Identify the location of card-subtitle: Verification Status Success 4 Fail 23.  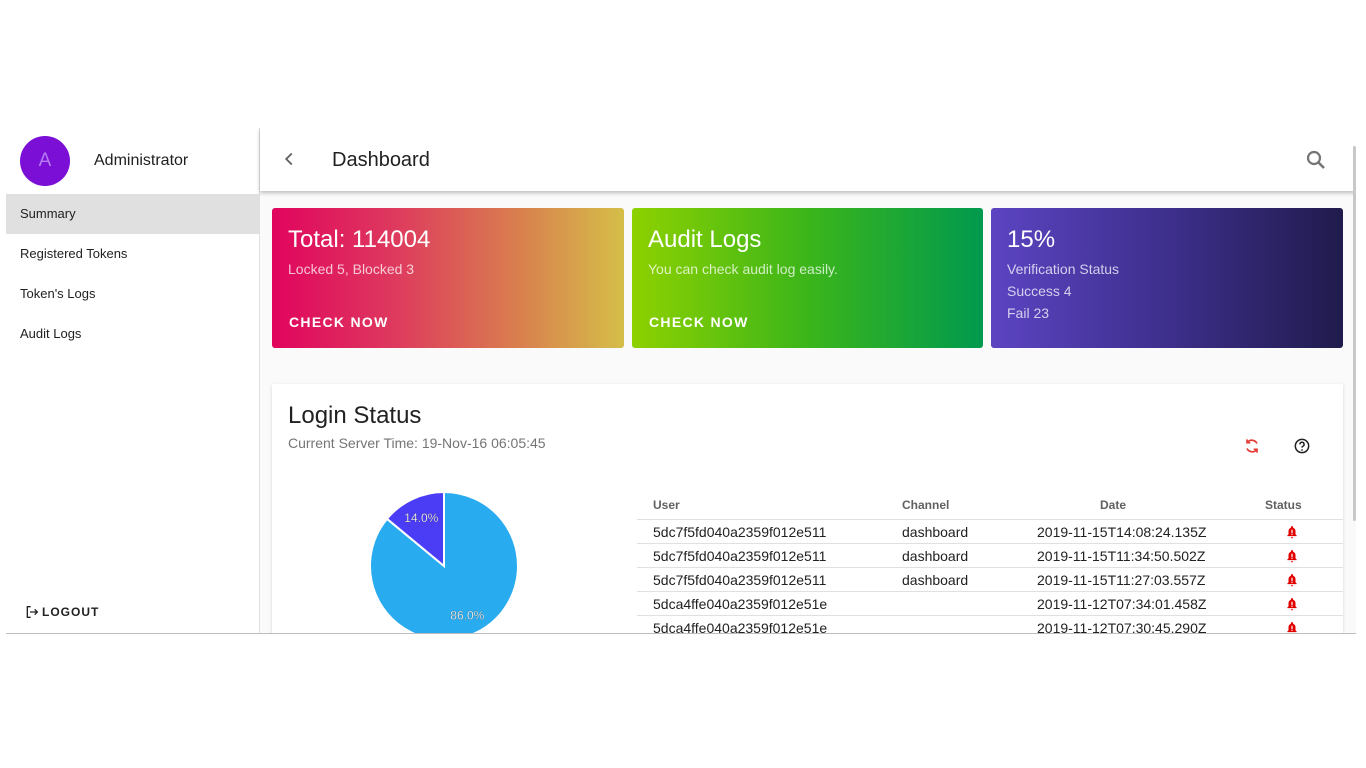
(1167, 291).